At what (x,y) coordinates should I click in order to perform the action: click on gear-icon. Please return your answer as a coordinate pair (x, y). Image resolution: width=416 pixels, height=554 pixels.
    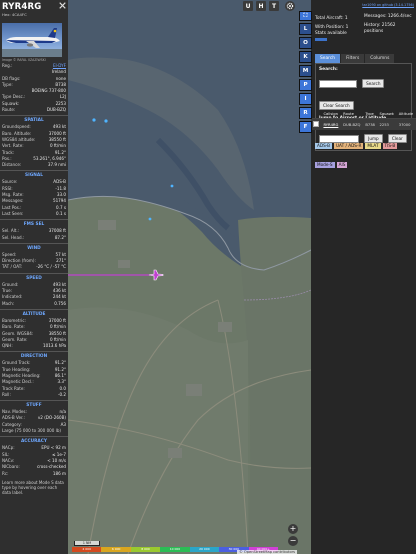
    Looking at the image, I should click on (290, 6).